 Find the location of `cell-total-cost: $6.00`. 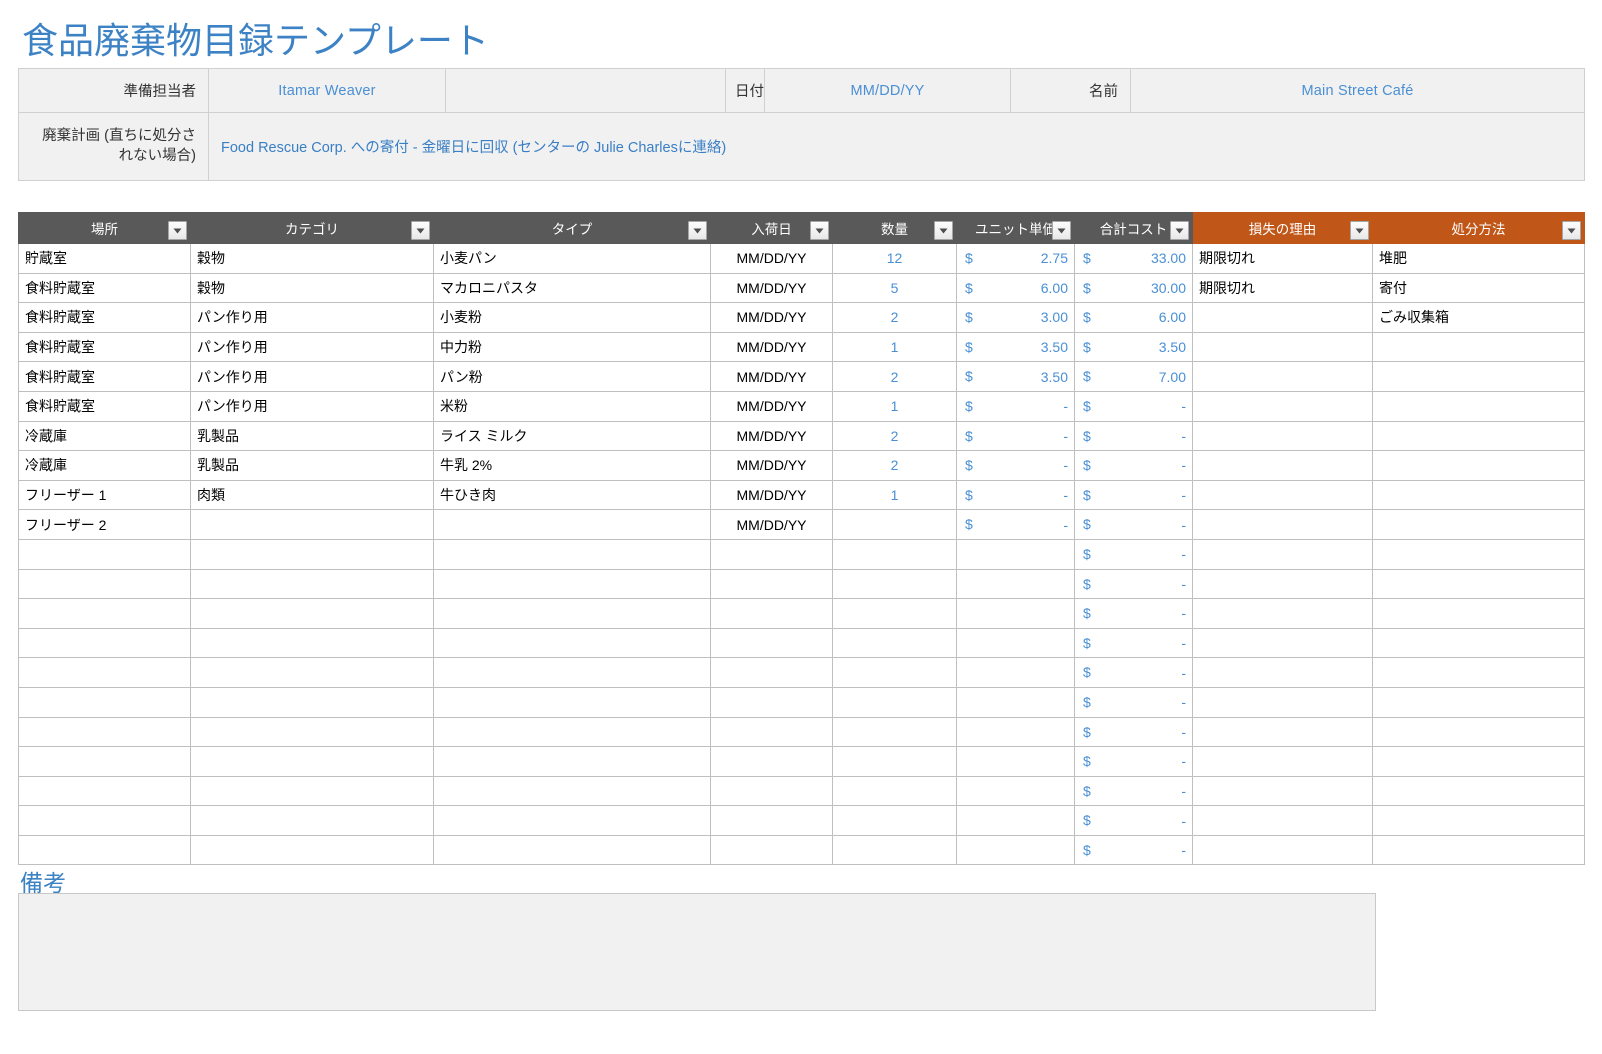

cell-total-cost: $6.00 is located at coordinates (1133, 317).